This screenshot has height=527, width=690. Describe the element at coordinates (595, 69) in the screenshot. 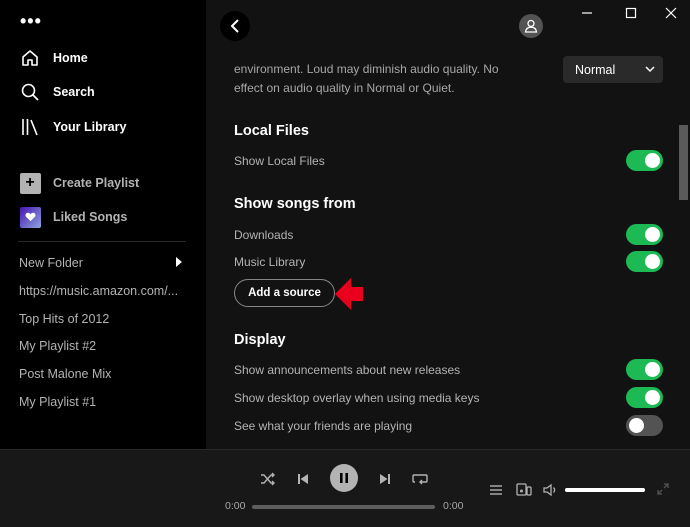

I see `volume-level-value: Normal` at that location.